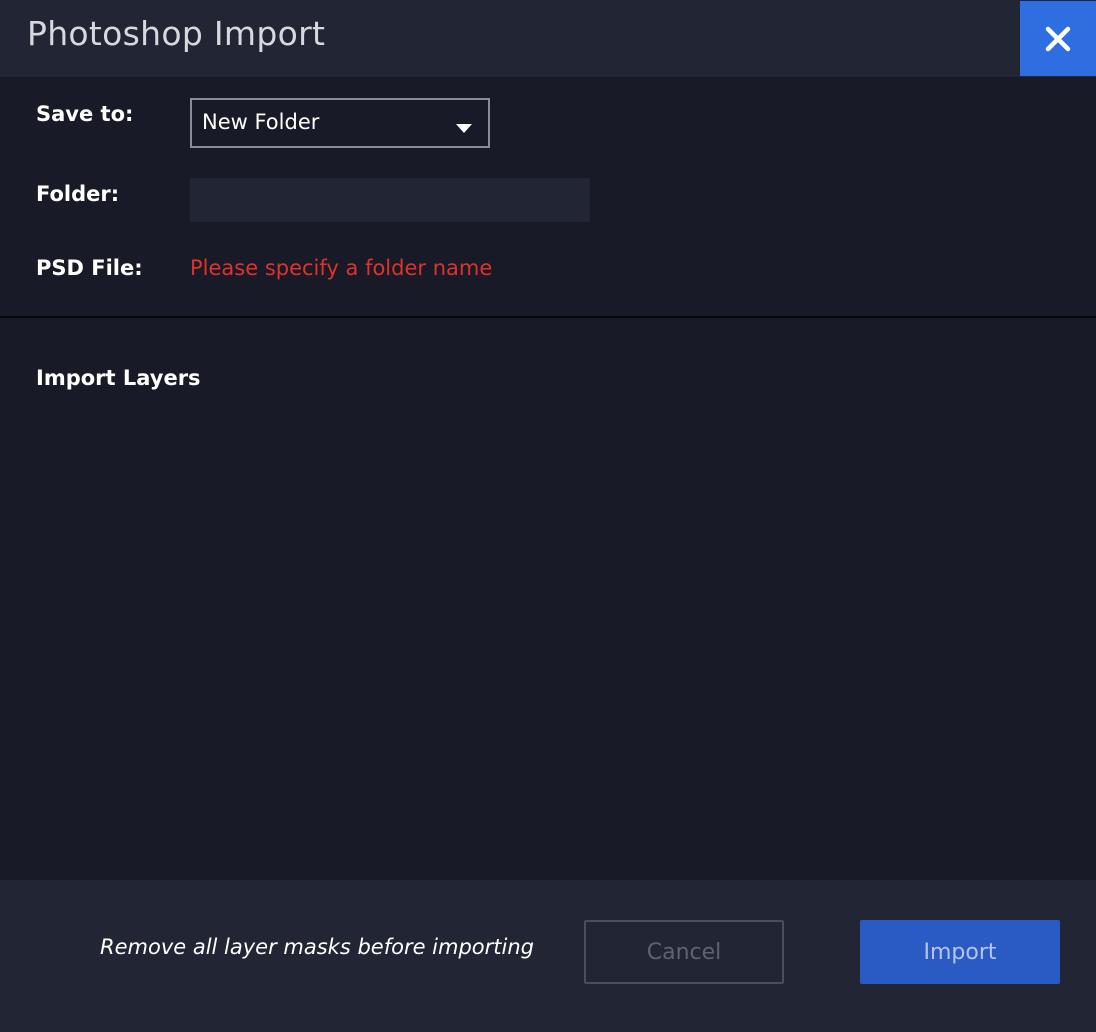 The height and width of the screenshot is (1032, 1096). I want to click on save-to-selected-value: New Folder, so click(261, 122).